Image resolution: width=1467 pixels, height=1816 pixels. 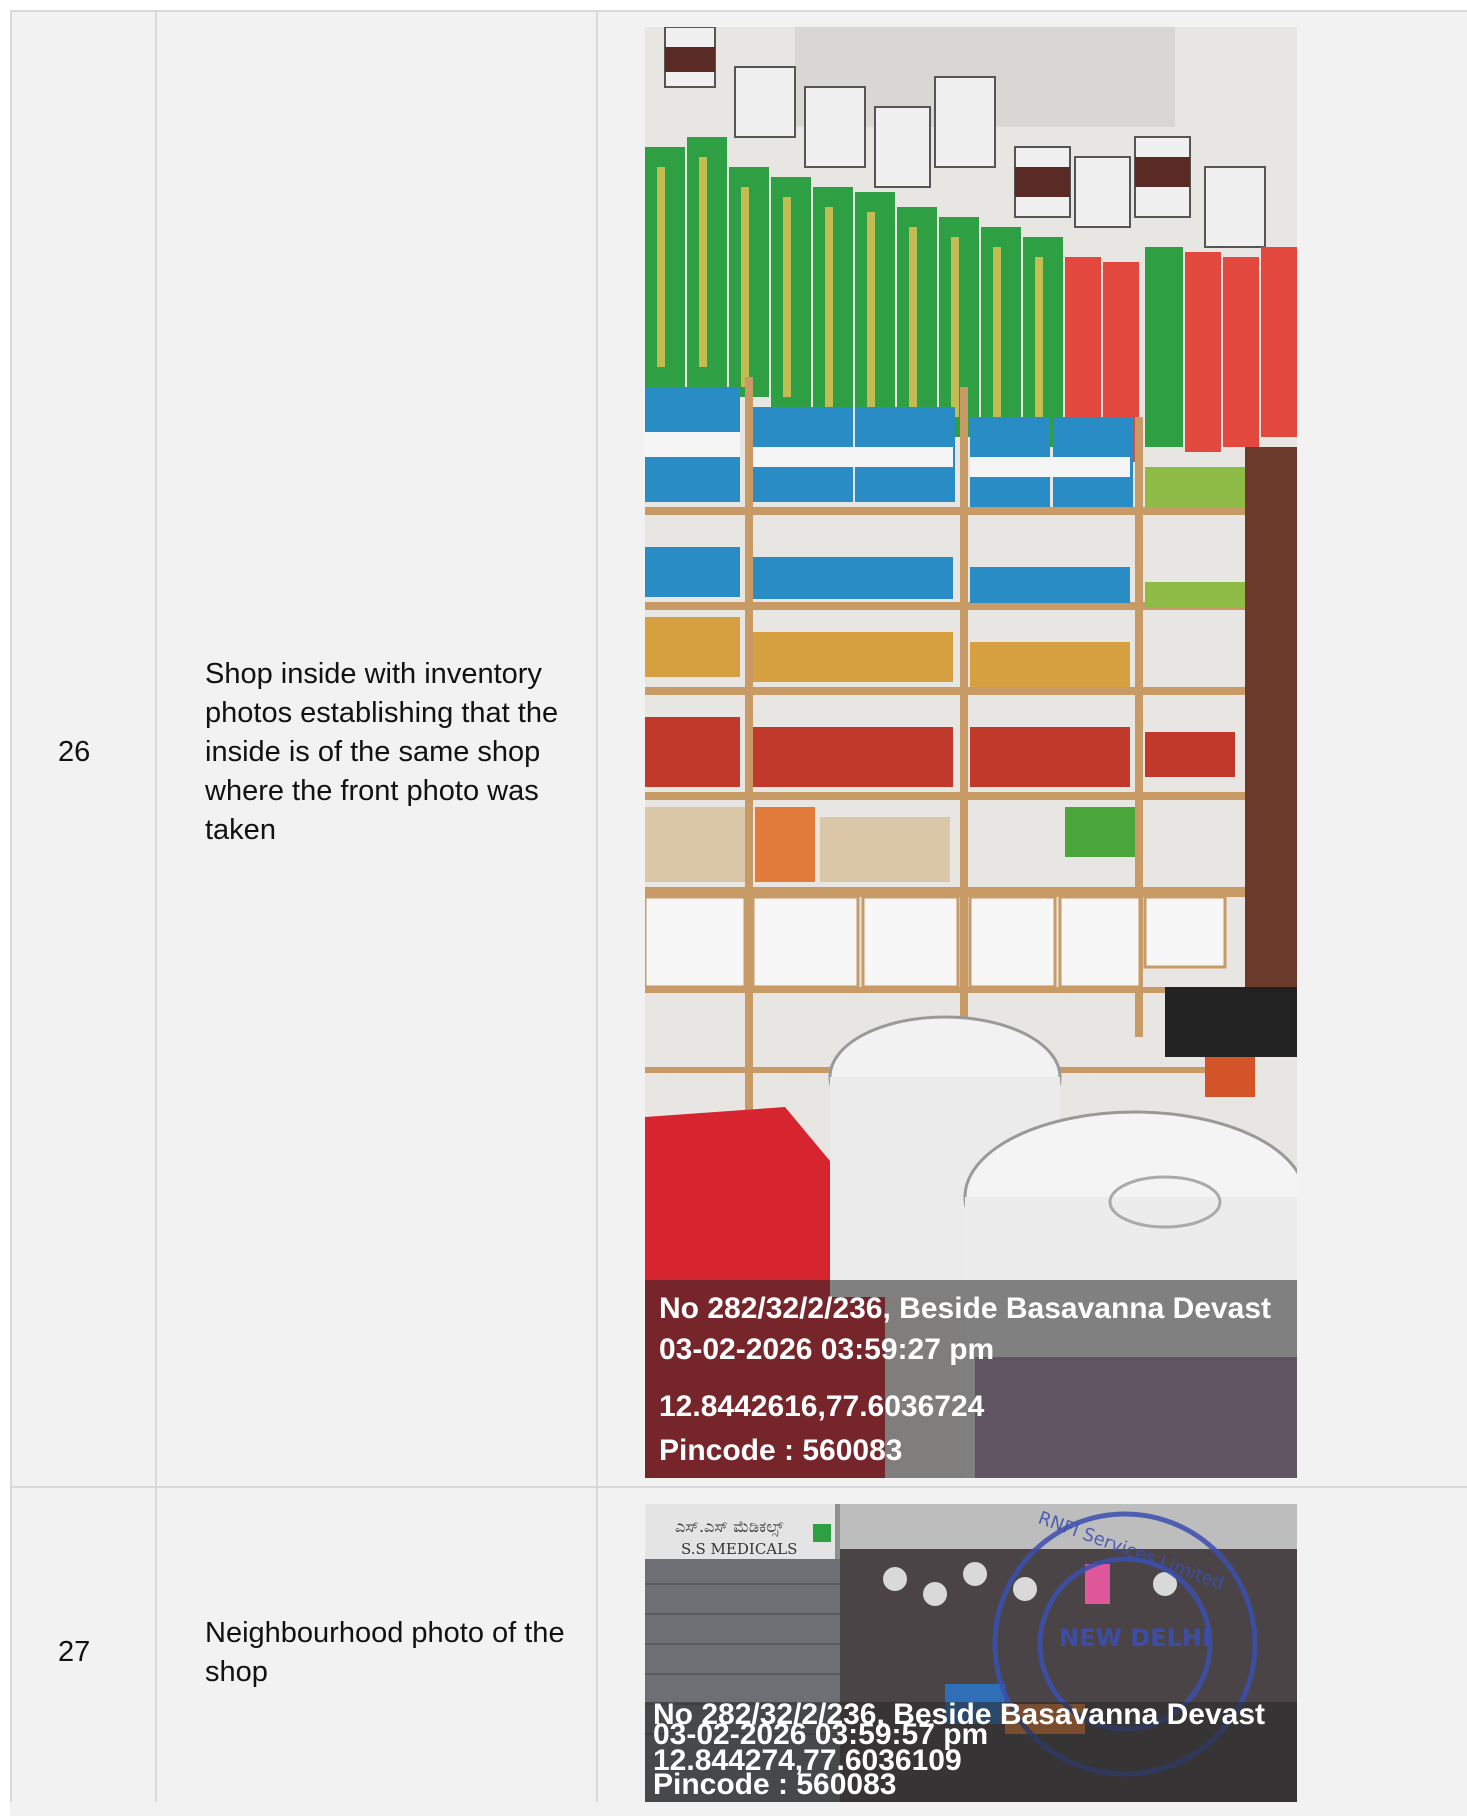 I want to click on signboard-text: S.S MEDICALS, so click(x=739, y=1549).